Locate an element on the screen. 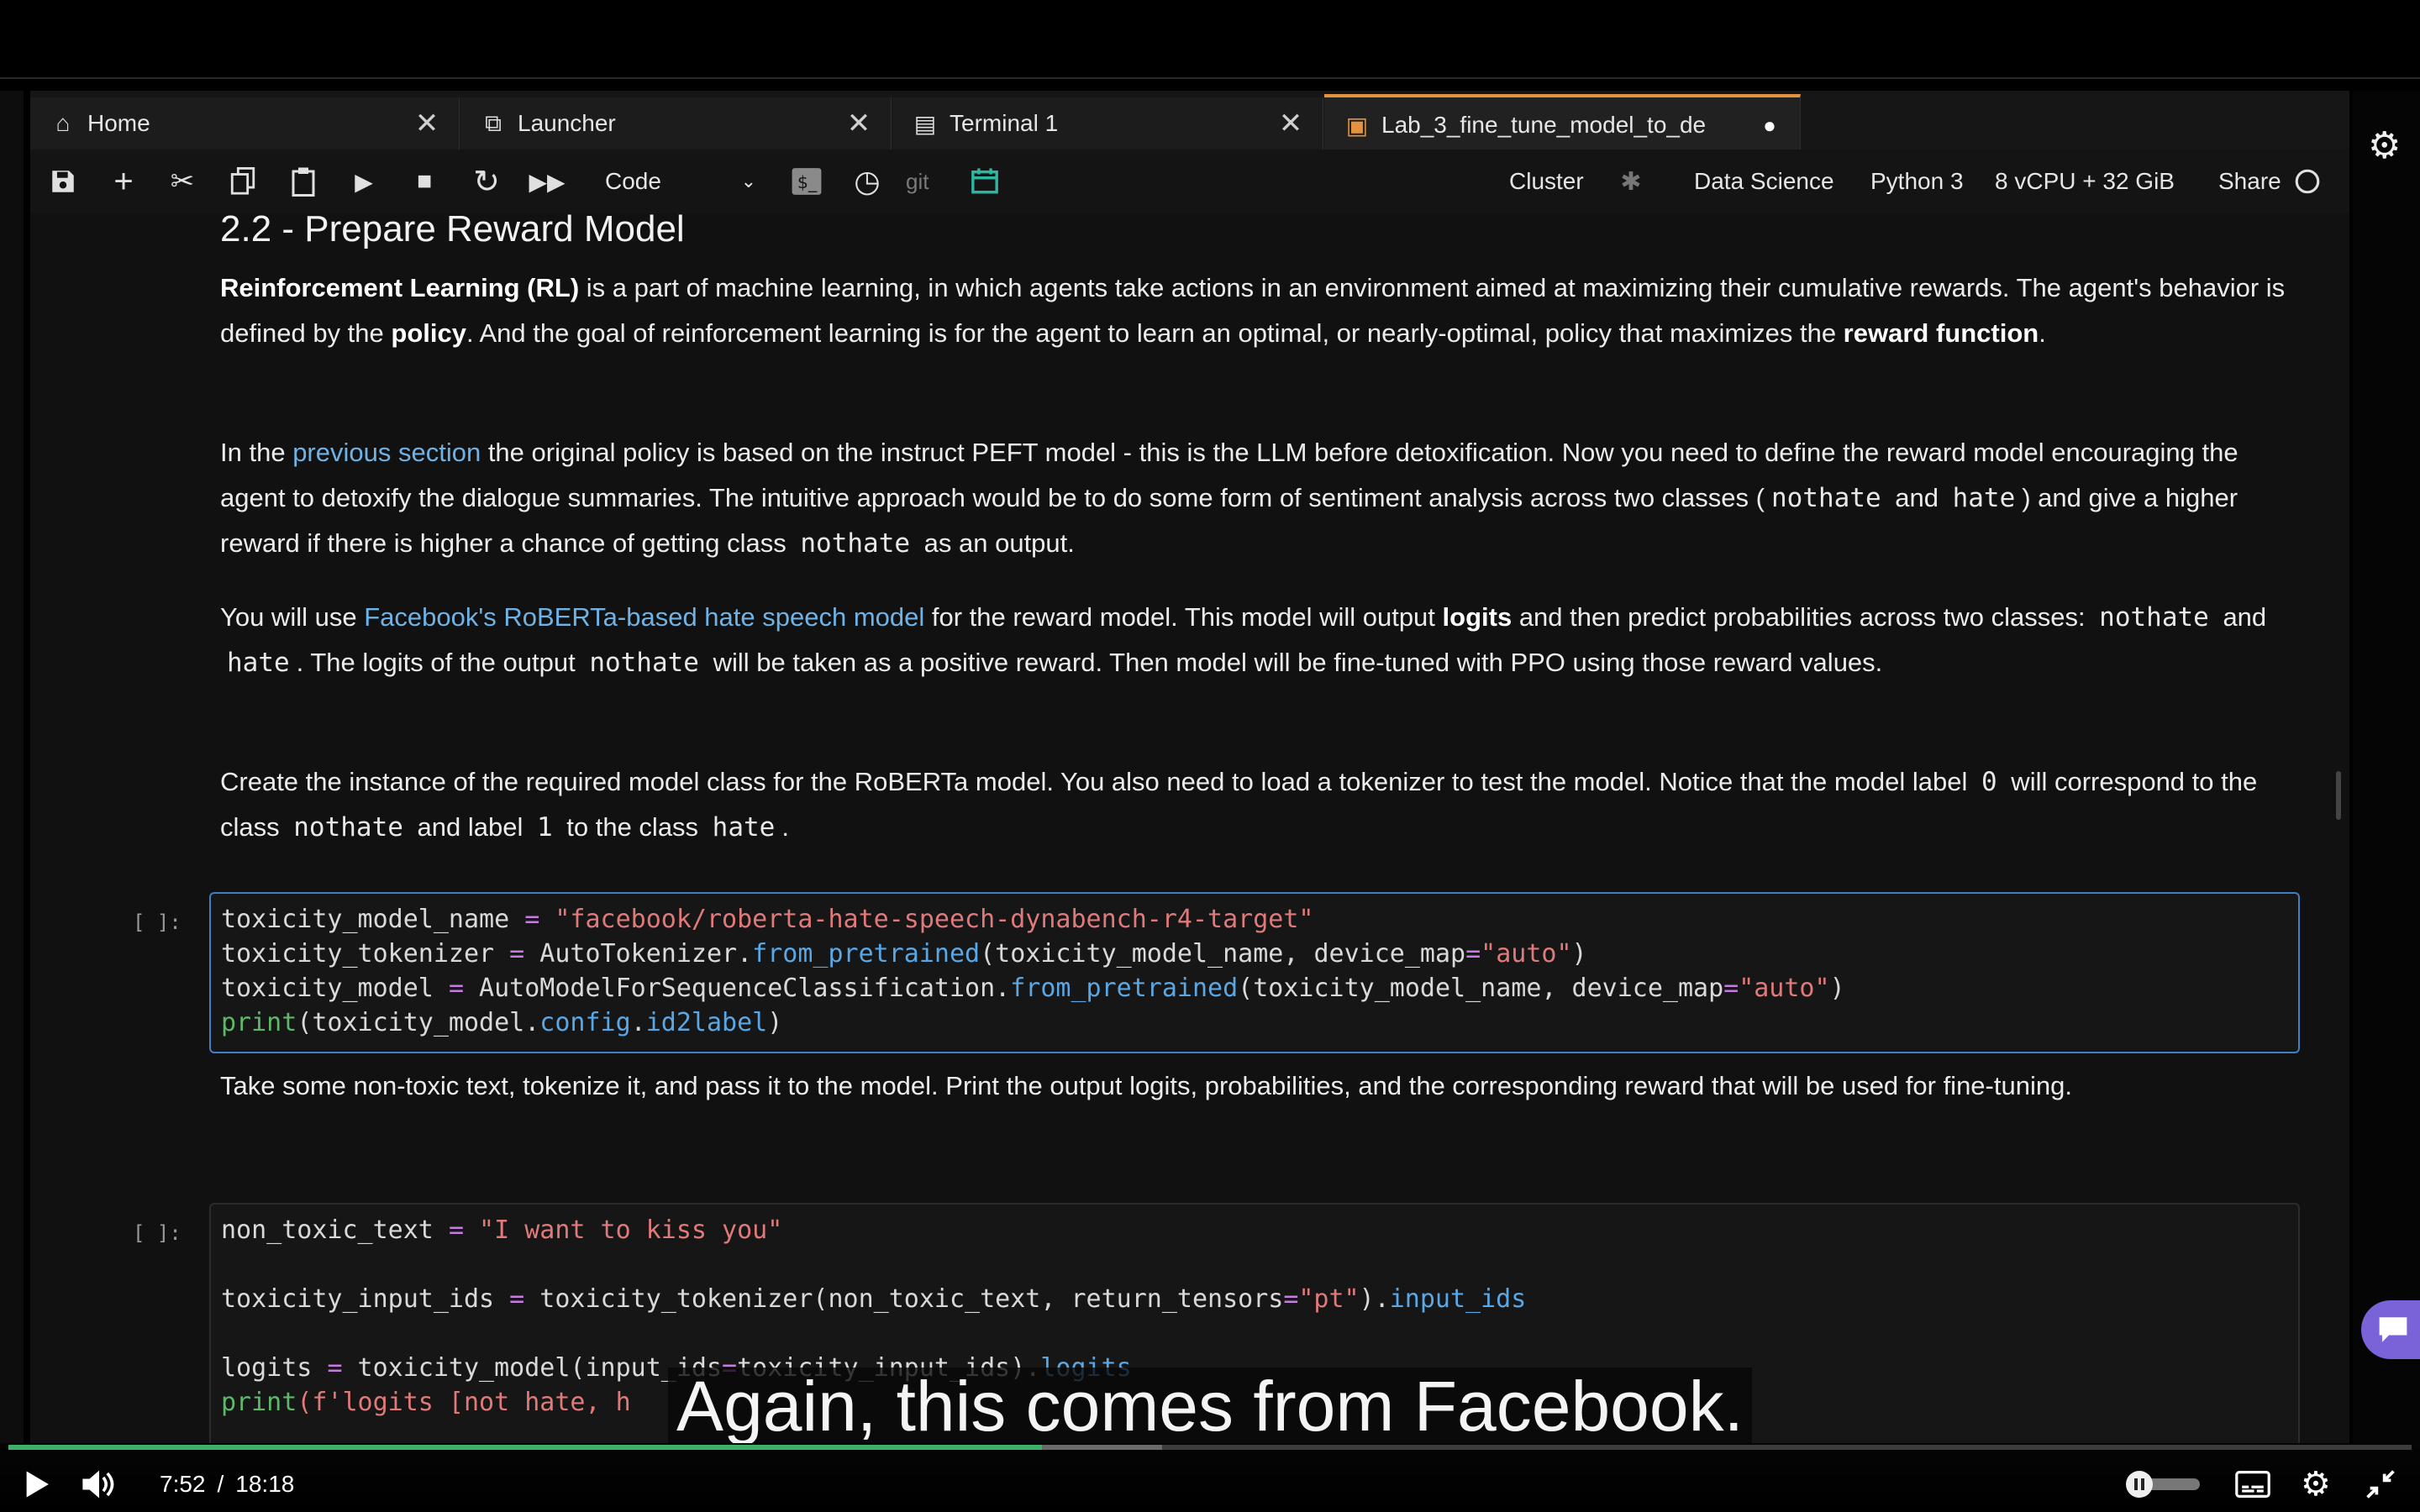 Image resolution: width=2420 pixels, height=1512 pixels. code-token: input_ids is located at coordinates (1458, 1299).